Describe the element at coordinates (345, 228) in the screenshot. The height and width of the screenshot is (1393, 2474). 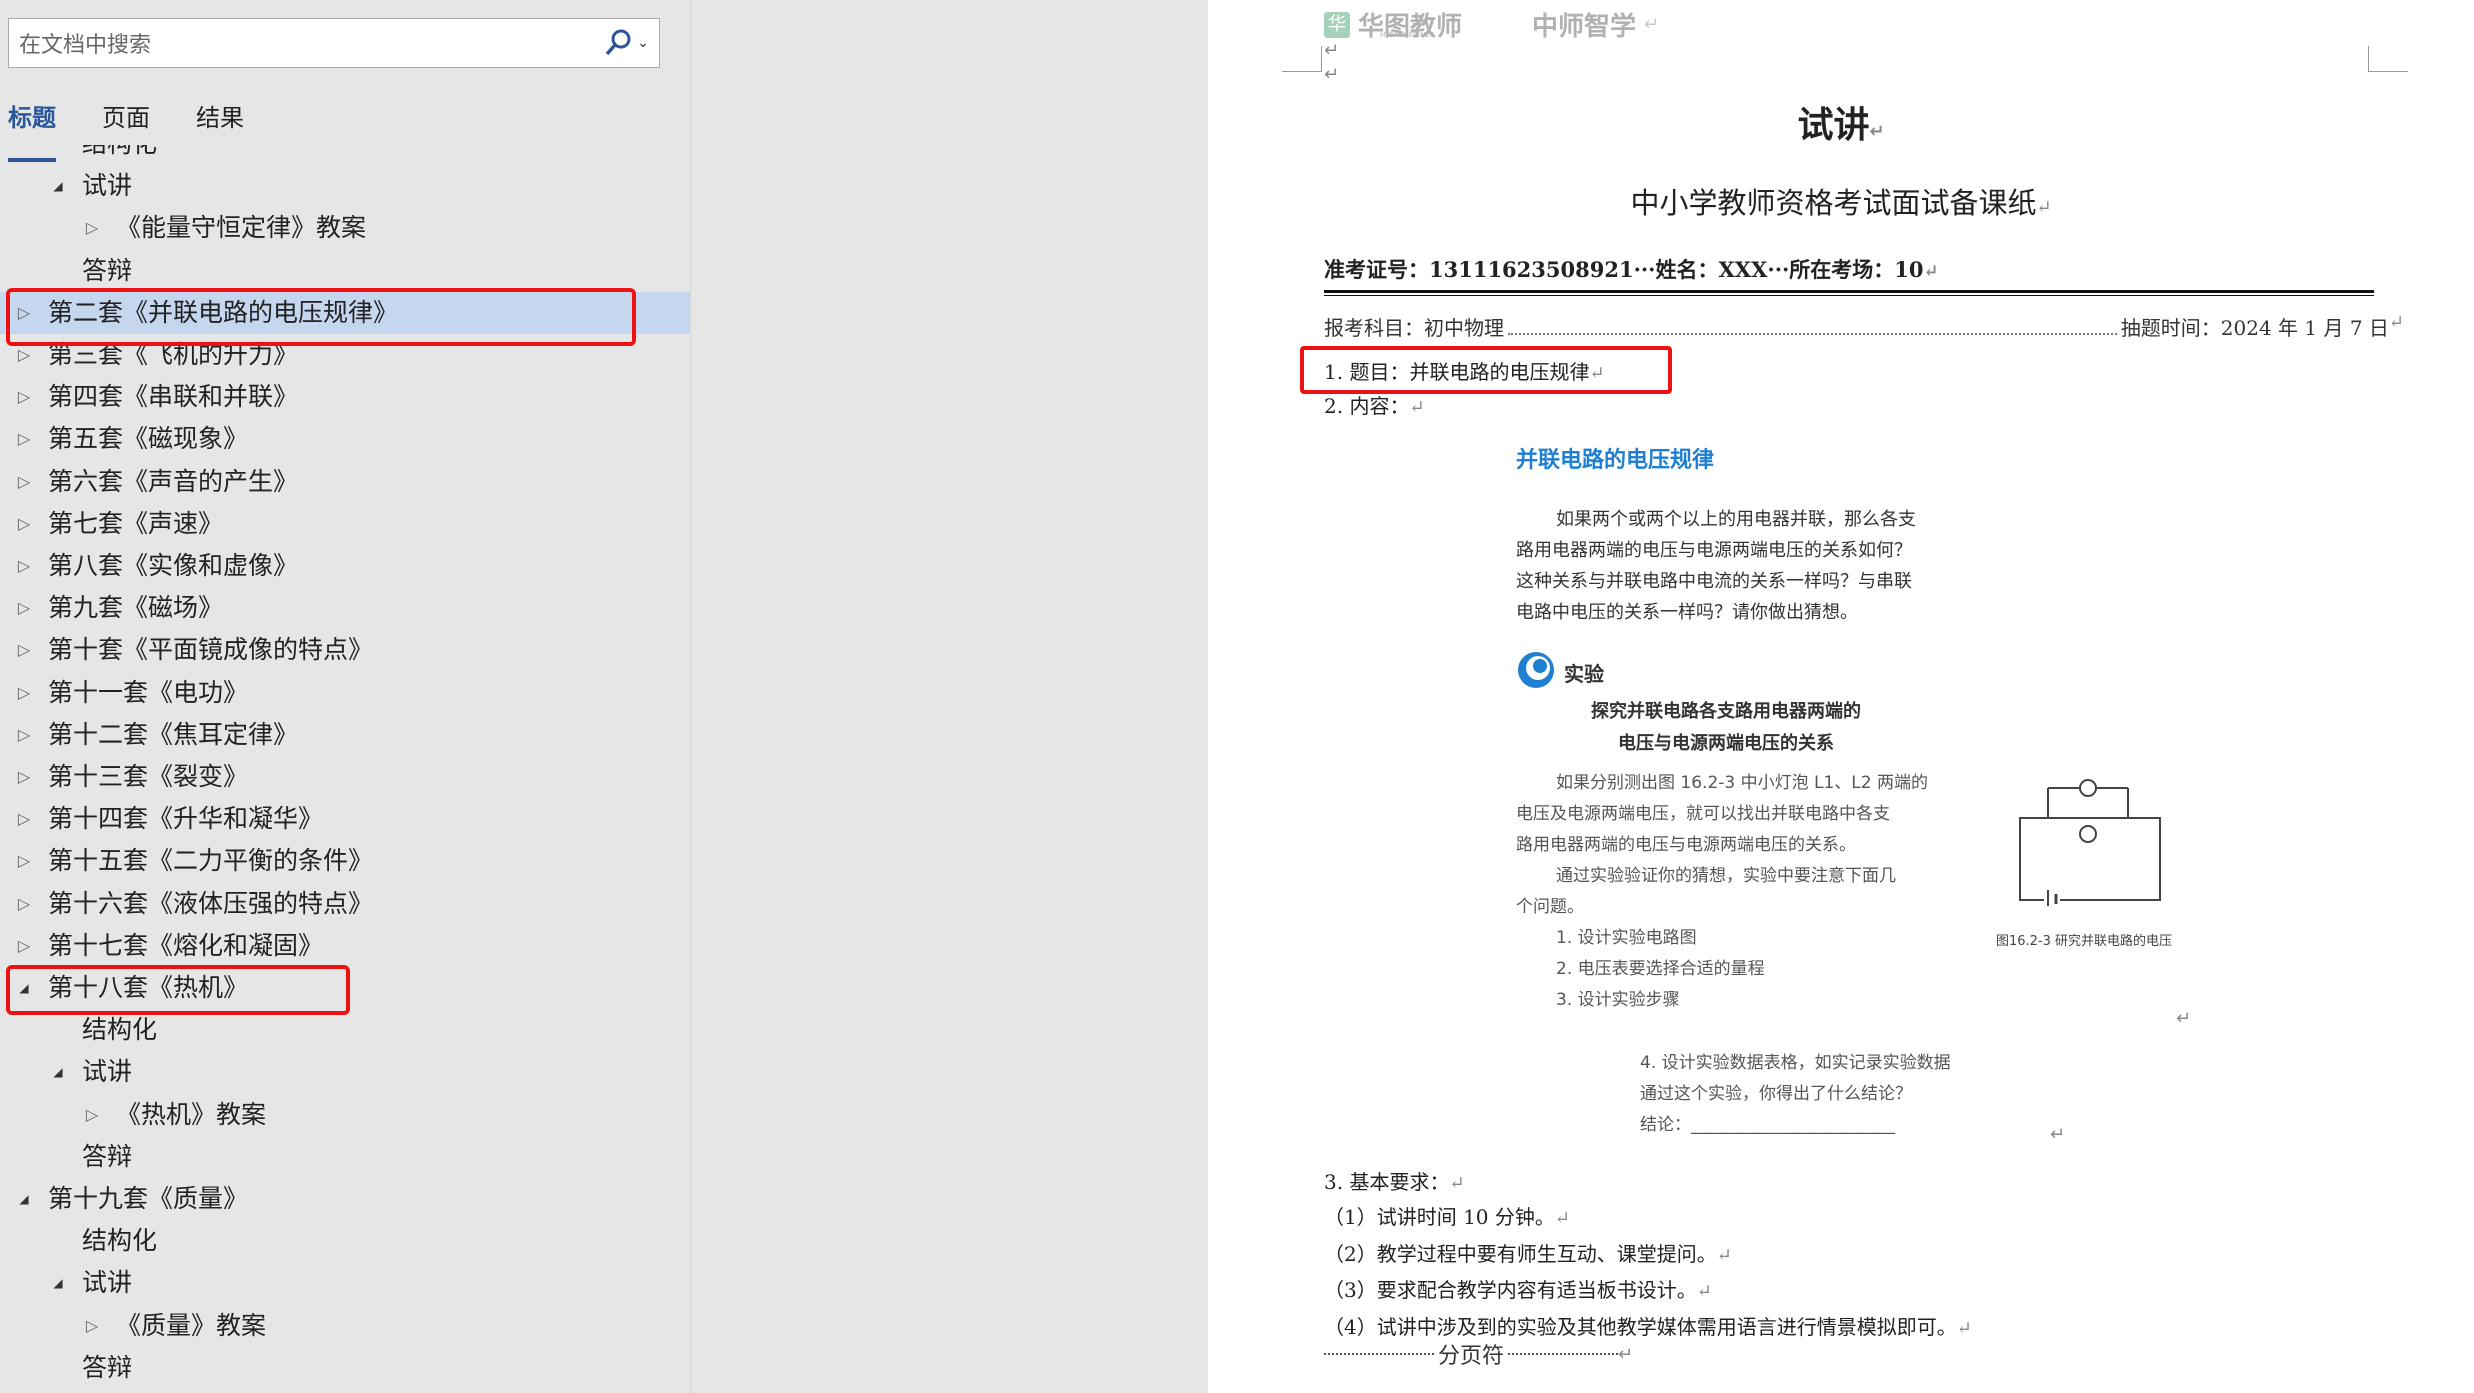
I see `tree-item: ▷ 《能量守恒定律》教案` at that location.